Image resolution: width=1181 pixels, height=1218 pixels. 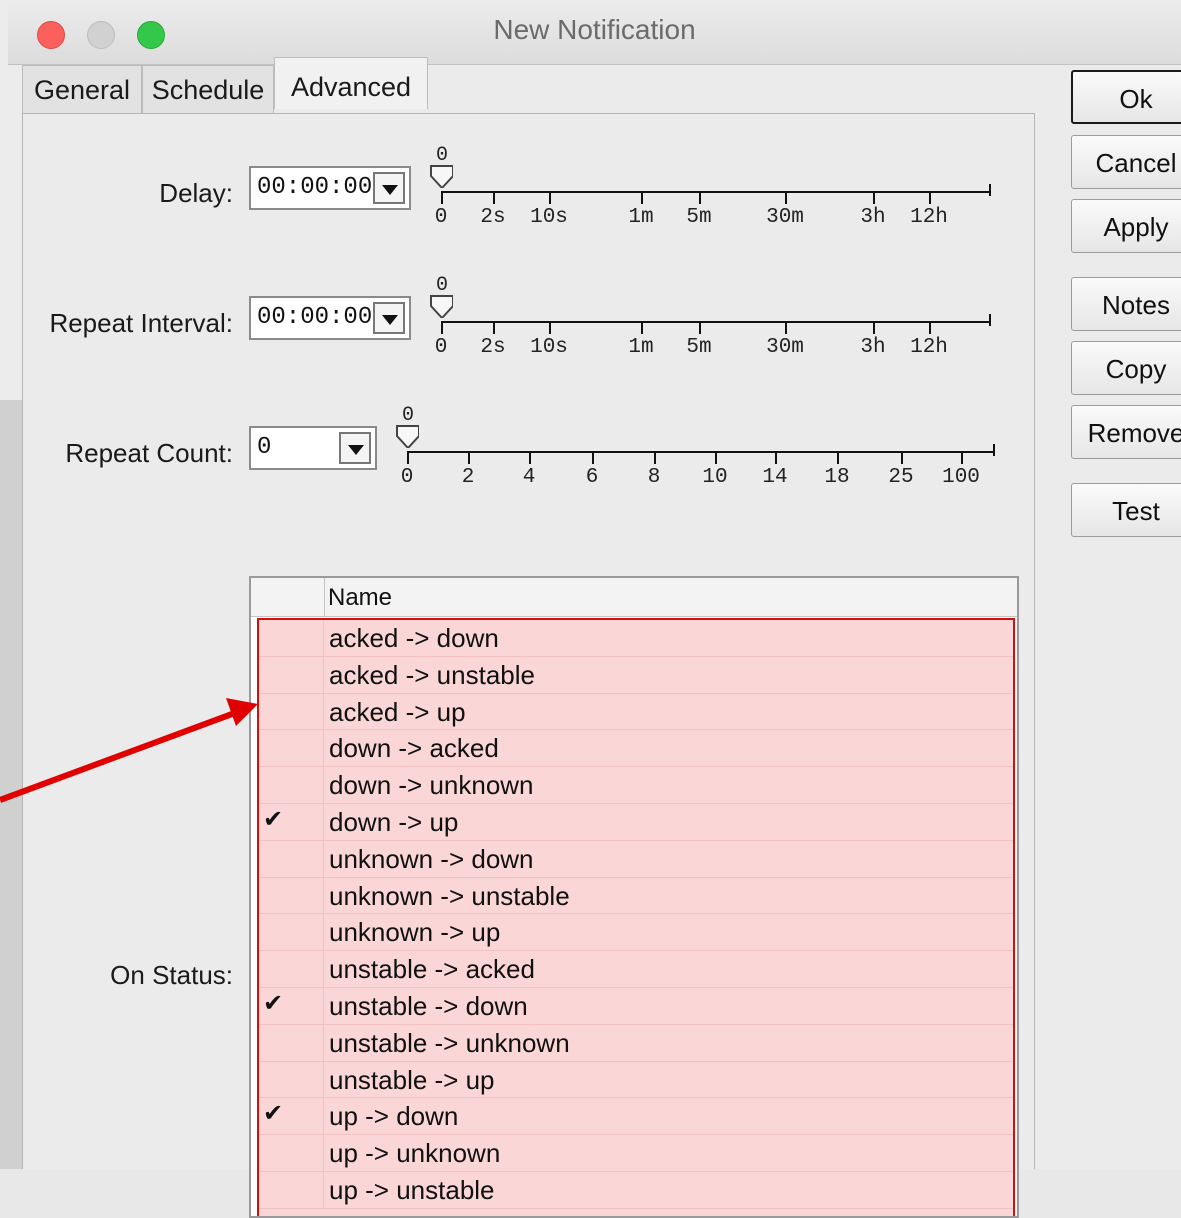 I want to click on annotation-arrow, so click(x=129, y=750).